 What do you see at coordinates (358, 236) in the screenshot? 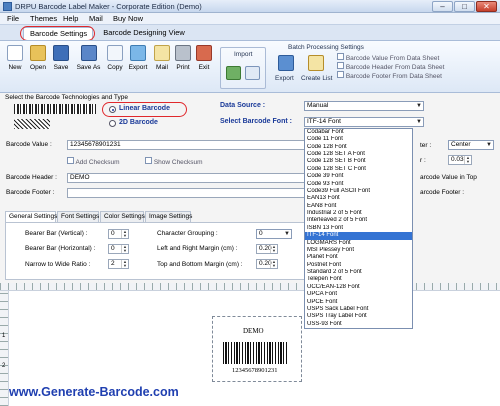
I see `font-option: ITF-14 Font` at bounding box center [358, 236].